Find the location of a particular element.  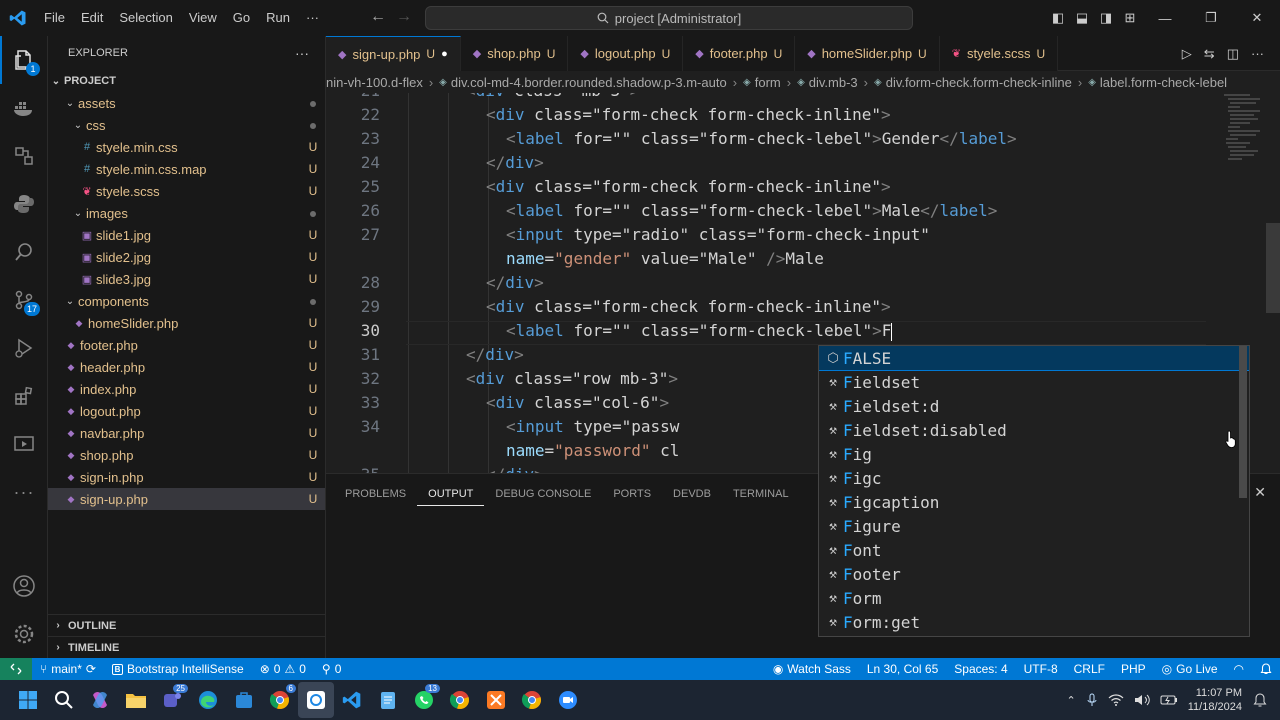

file-item: ◆ footer.php U is located at coordinates (186, 345).